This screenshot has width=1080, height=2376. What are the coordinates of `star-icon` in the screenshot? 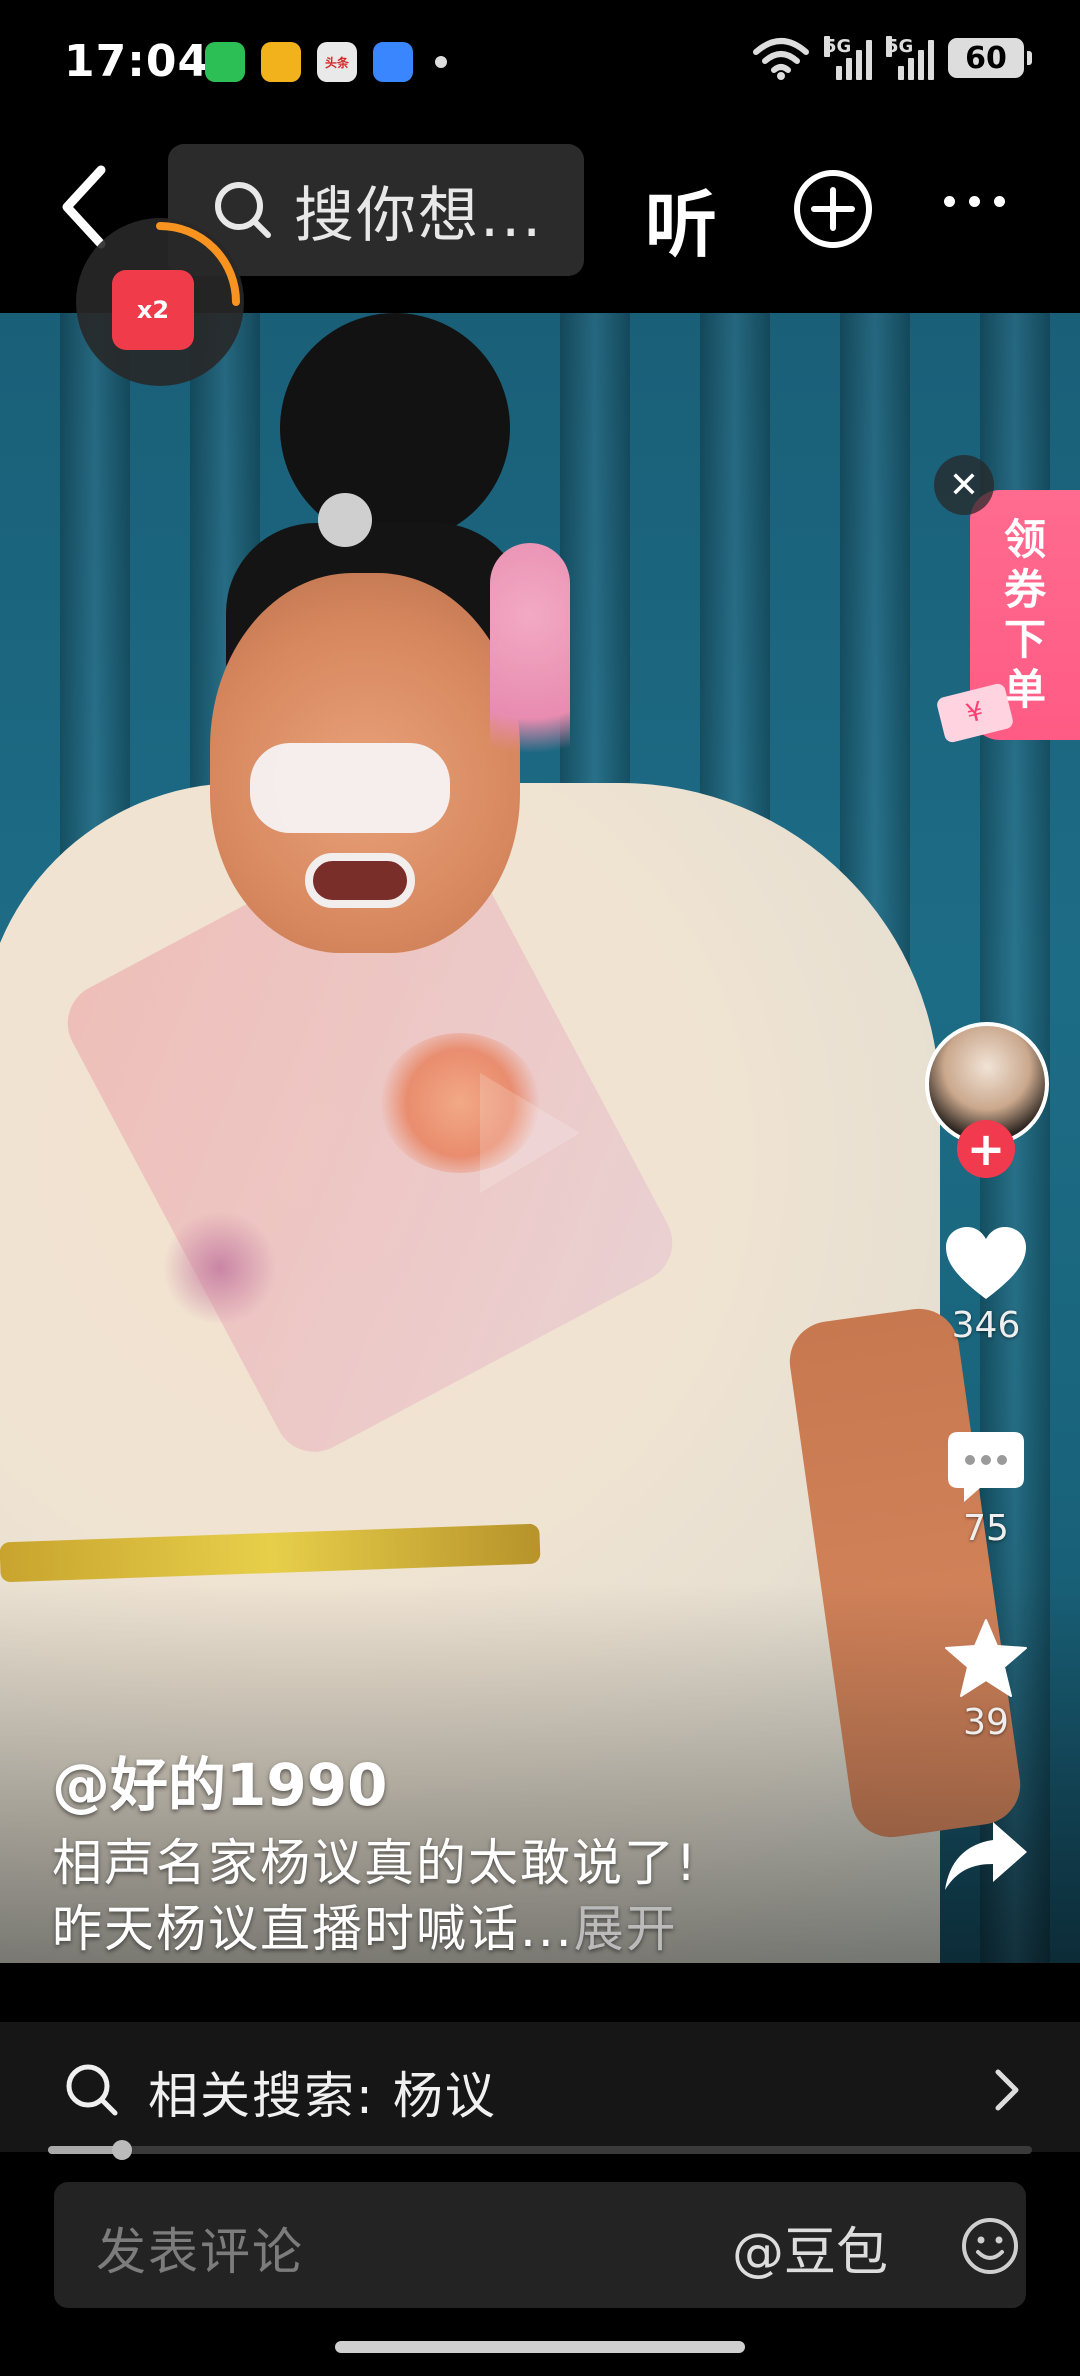 It's located at (986, 1658).